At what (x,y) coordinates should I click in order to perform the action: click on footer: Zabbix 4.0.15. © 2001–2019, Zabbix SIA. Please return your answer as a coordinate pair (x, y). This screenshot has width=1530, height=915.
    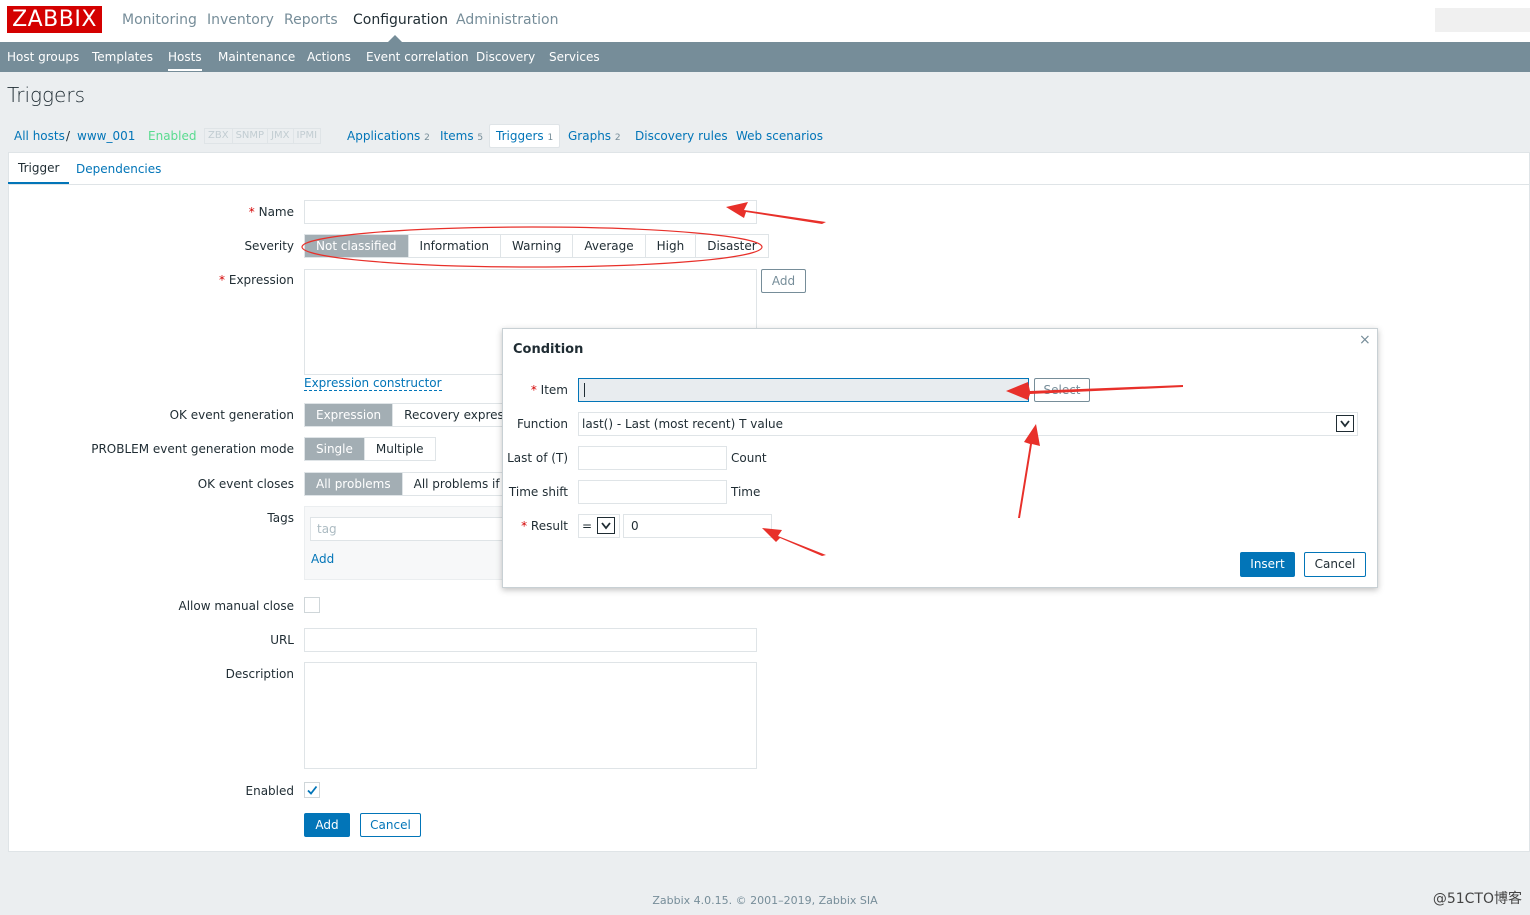
    Looking at the image, I should click on (765, 900).